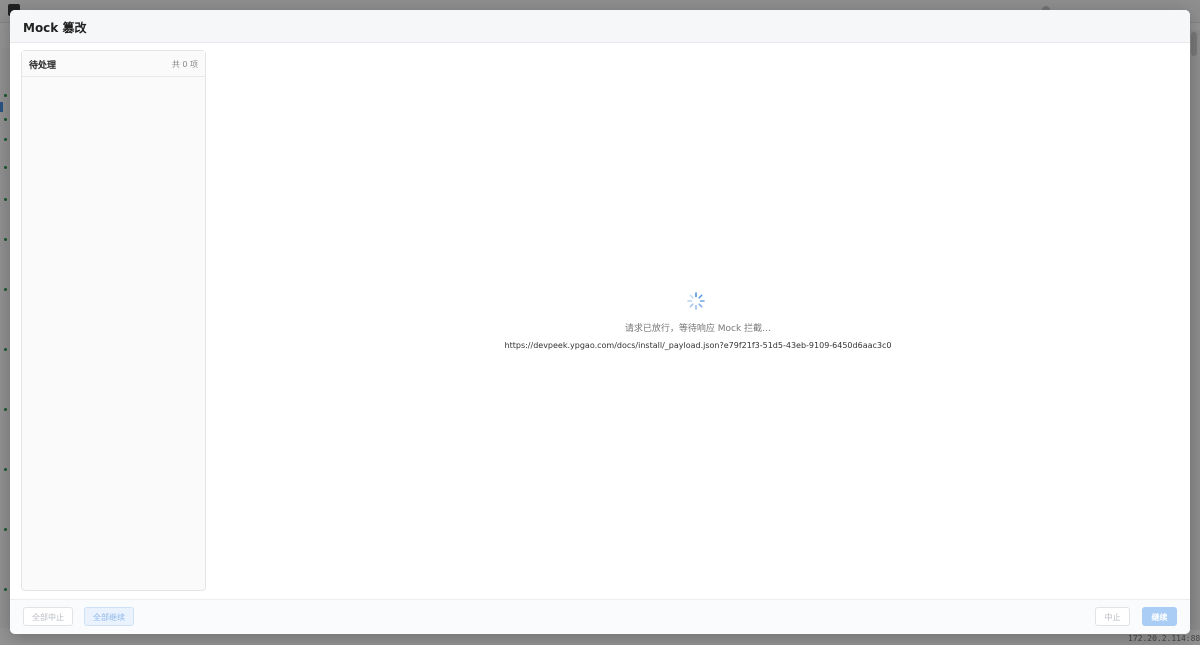 This screenshot has height=645, width=1200. Describe the element at coordinates (600, 616) in the screenshot. I see `modal-footer: 全部中止 全部继续 中止 继续` at that location.